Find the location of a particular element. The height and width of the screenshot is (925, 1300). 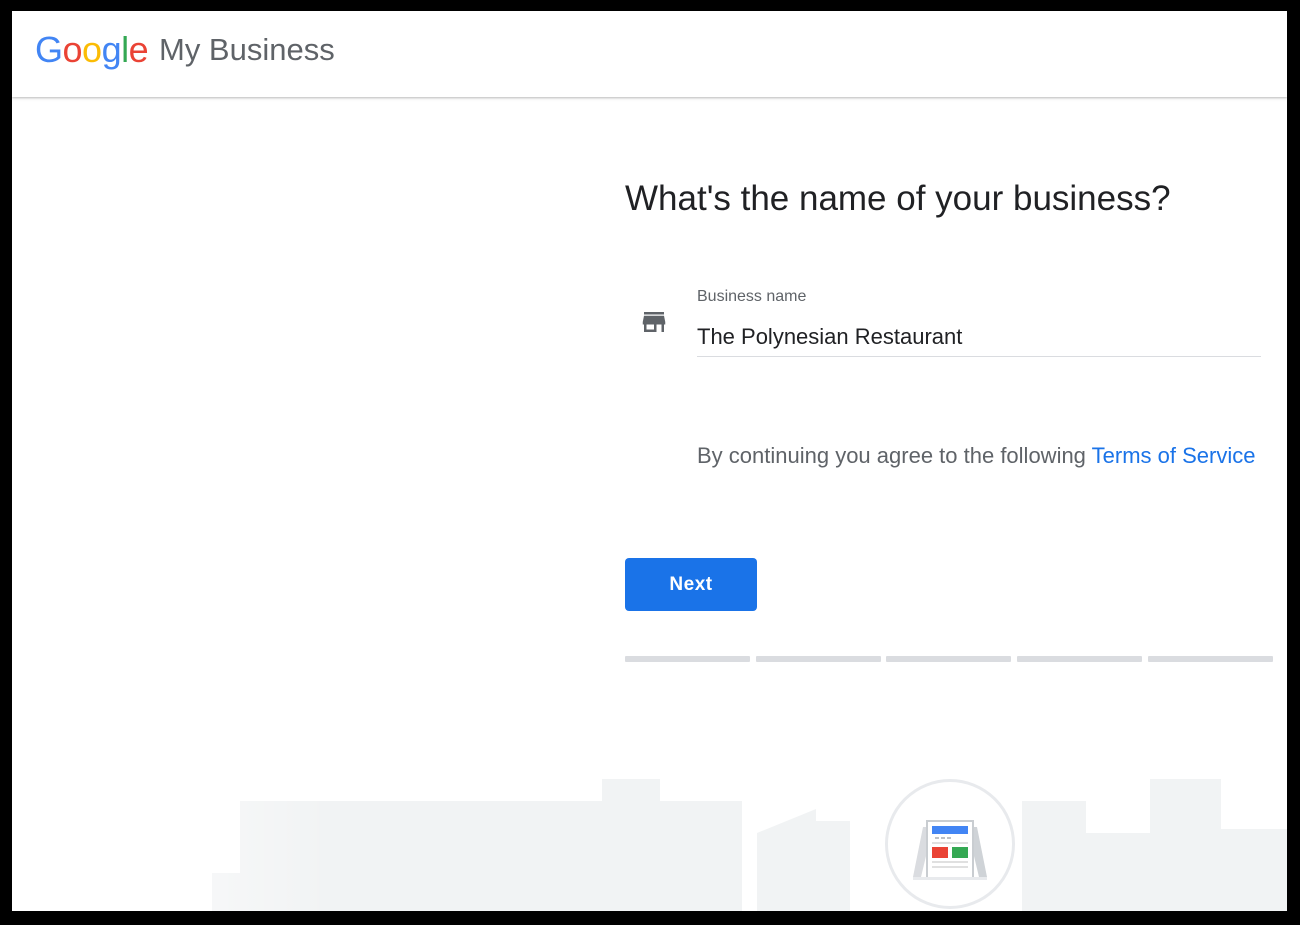

terms-of-service-link: Terms of Service is located at coordinates (1174, 455).